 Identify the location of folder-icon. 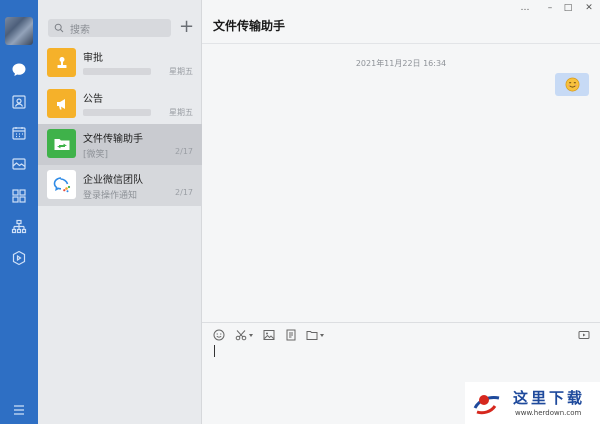
(312, 335).